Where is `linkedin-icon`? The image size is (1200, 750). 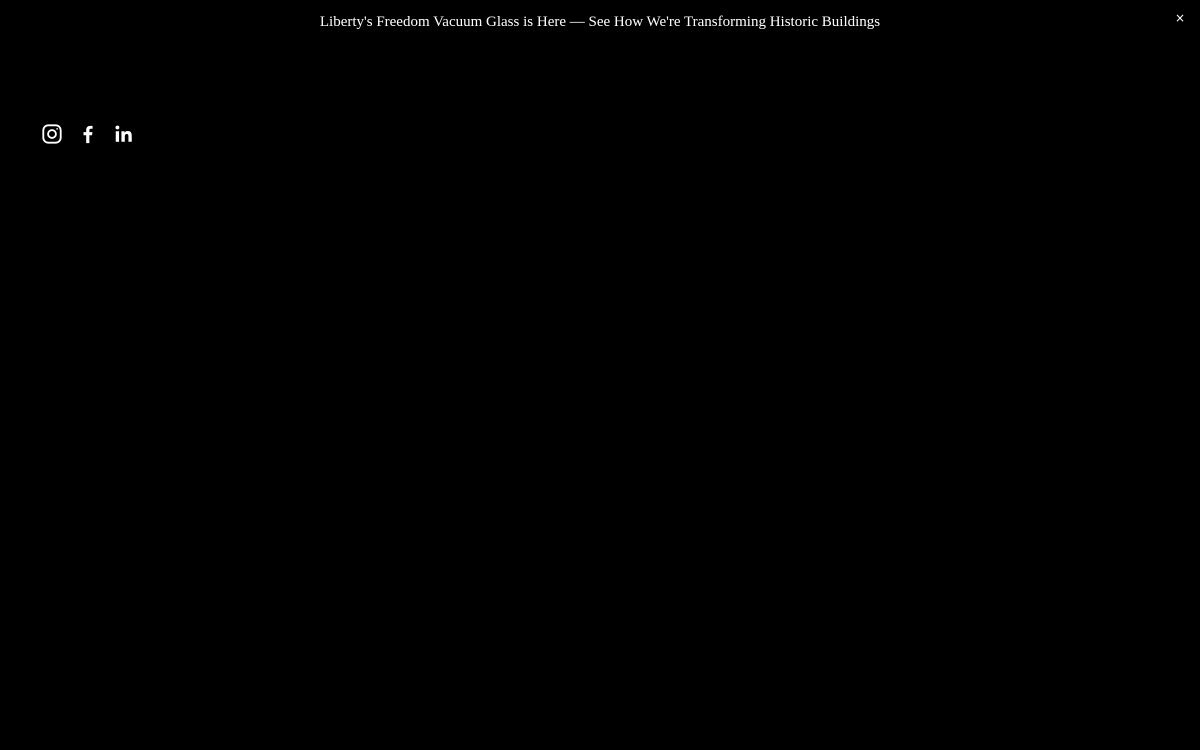 linkedin-icon is located at coordinates (124, 134).